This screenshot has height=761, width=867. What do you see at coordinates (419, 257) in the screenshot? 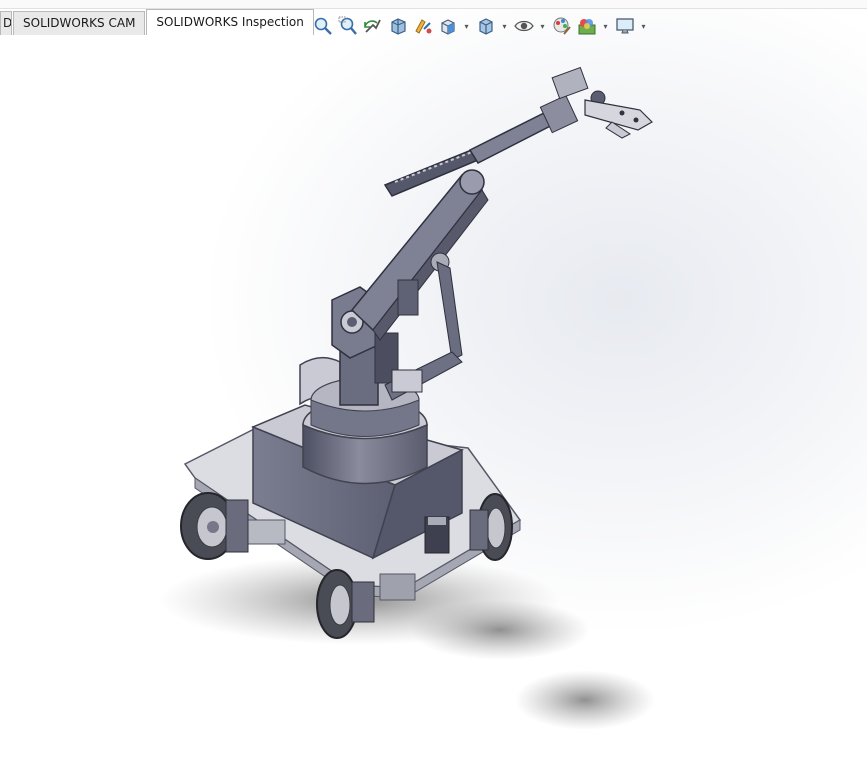
I see `upper-arm` at bounding box center [419, 257].